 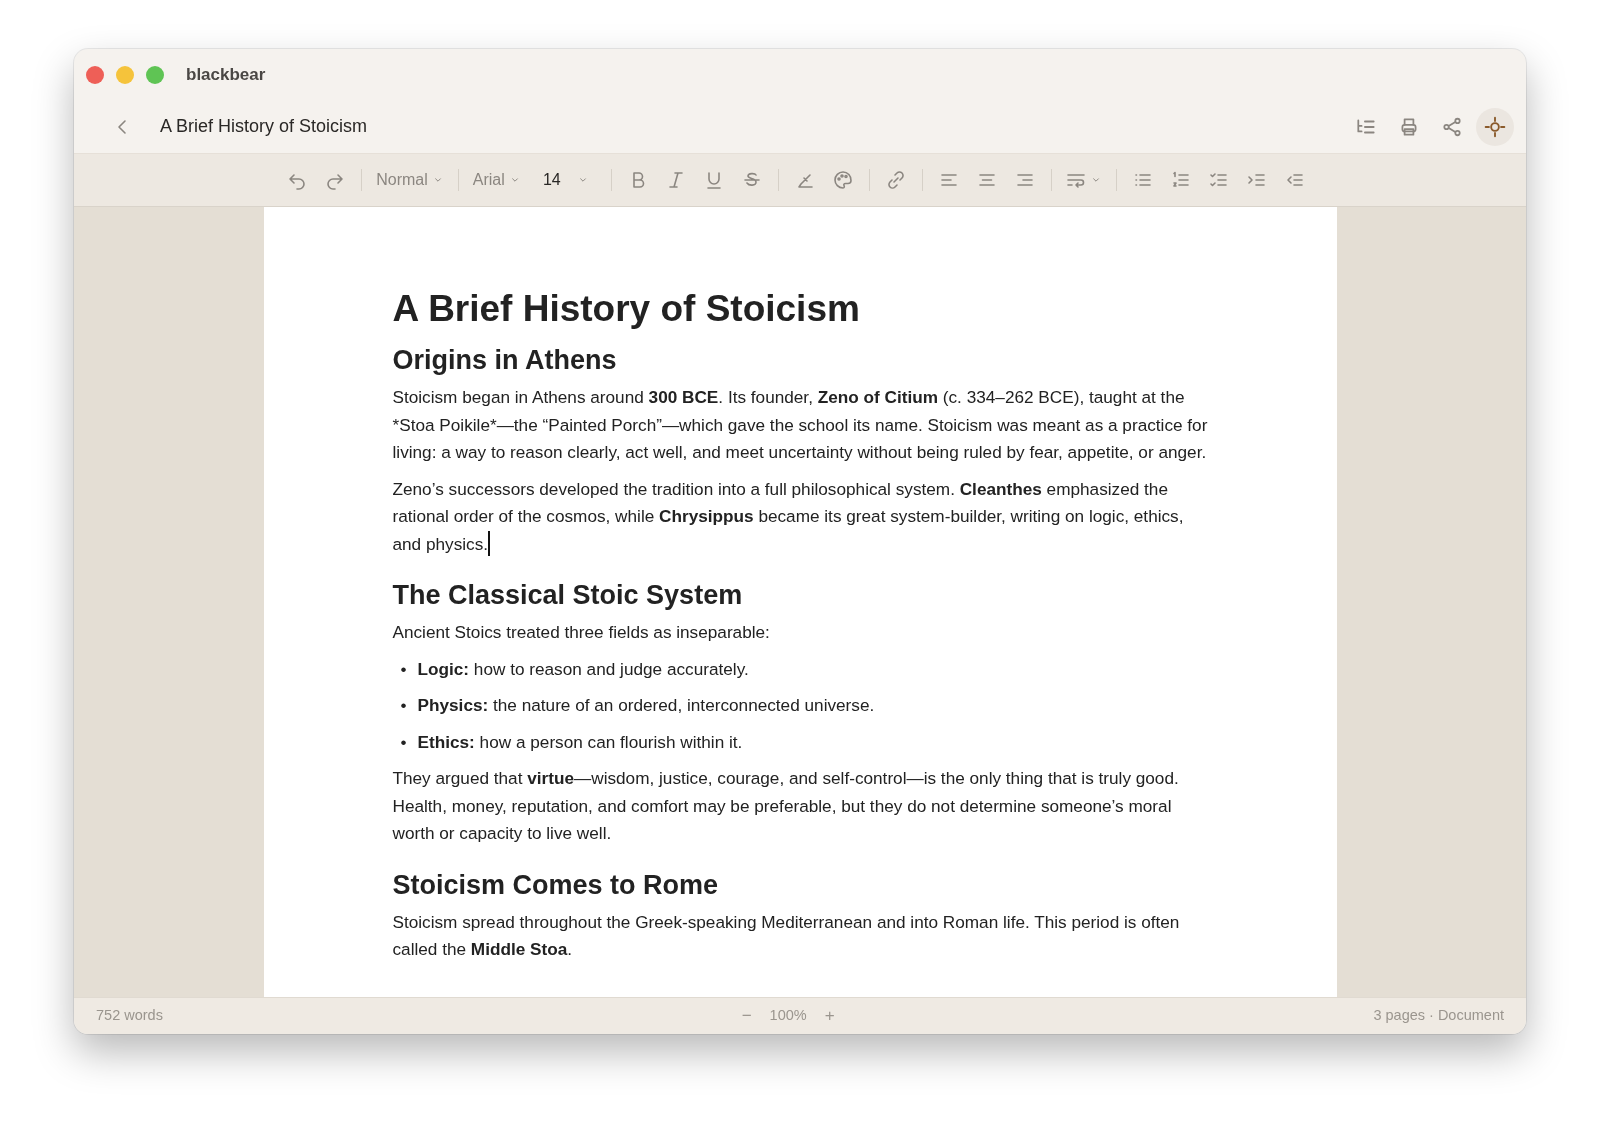 I want to click on list-item: Ethics: how a person can flourish within it., so click(x=580, y=742).